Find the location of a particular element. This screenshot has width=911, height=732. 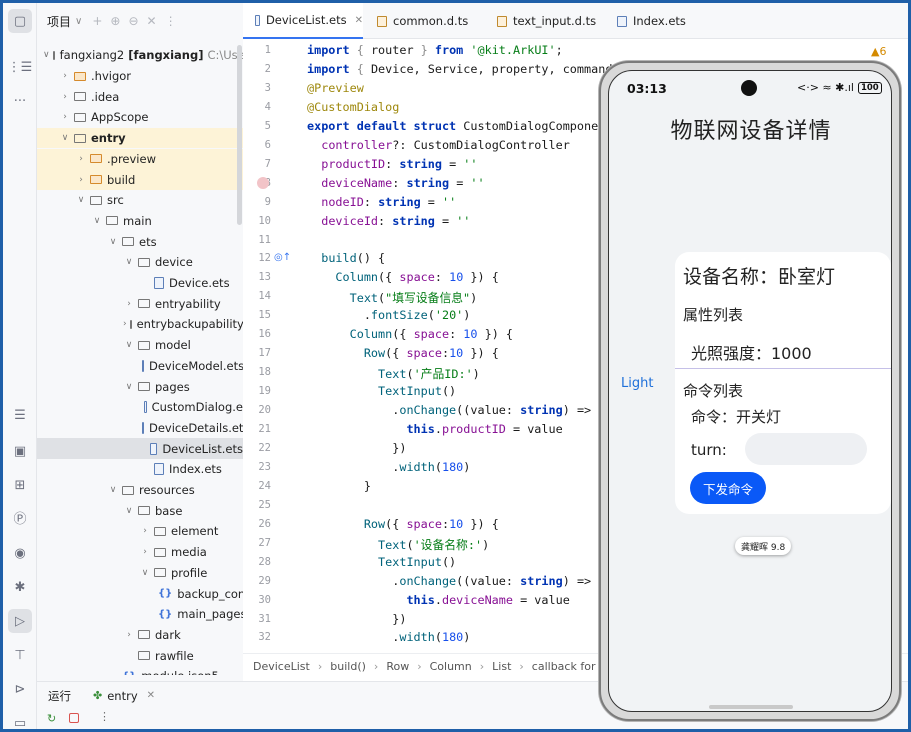

structure-icon: ⋮☰ is located at coordinates (20, 67).